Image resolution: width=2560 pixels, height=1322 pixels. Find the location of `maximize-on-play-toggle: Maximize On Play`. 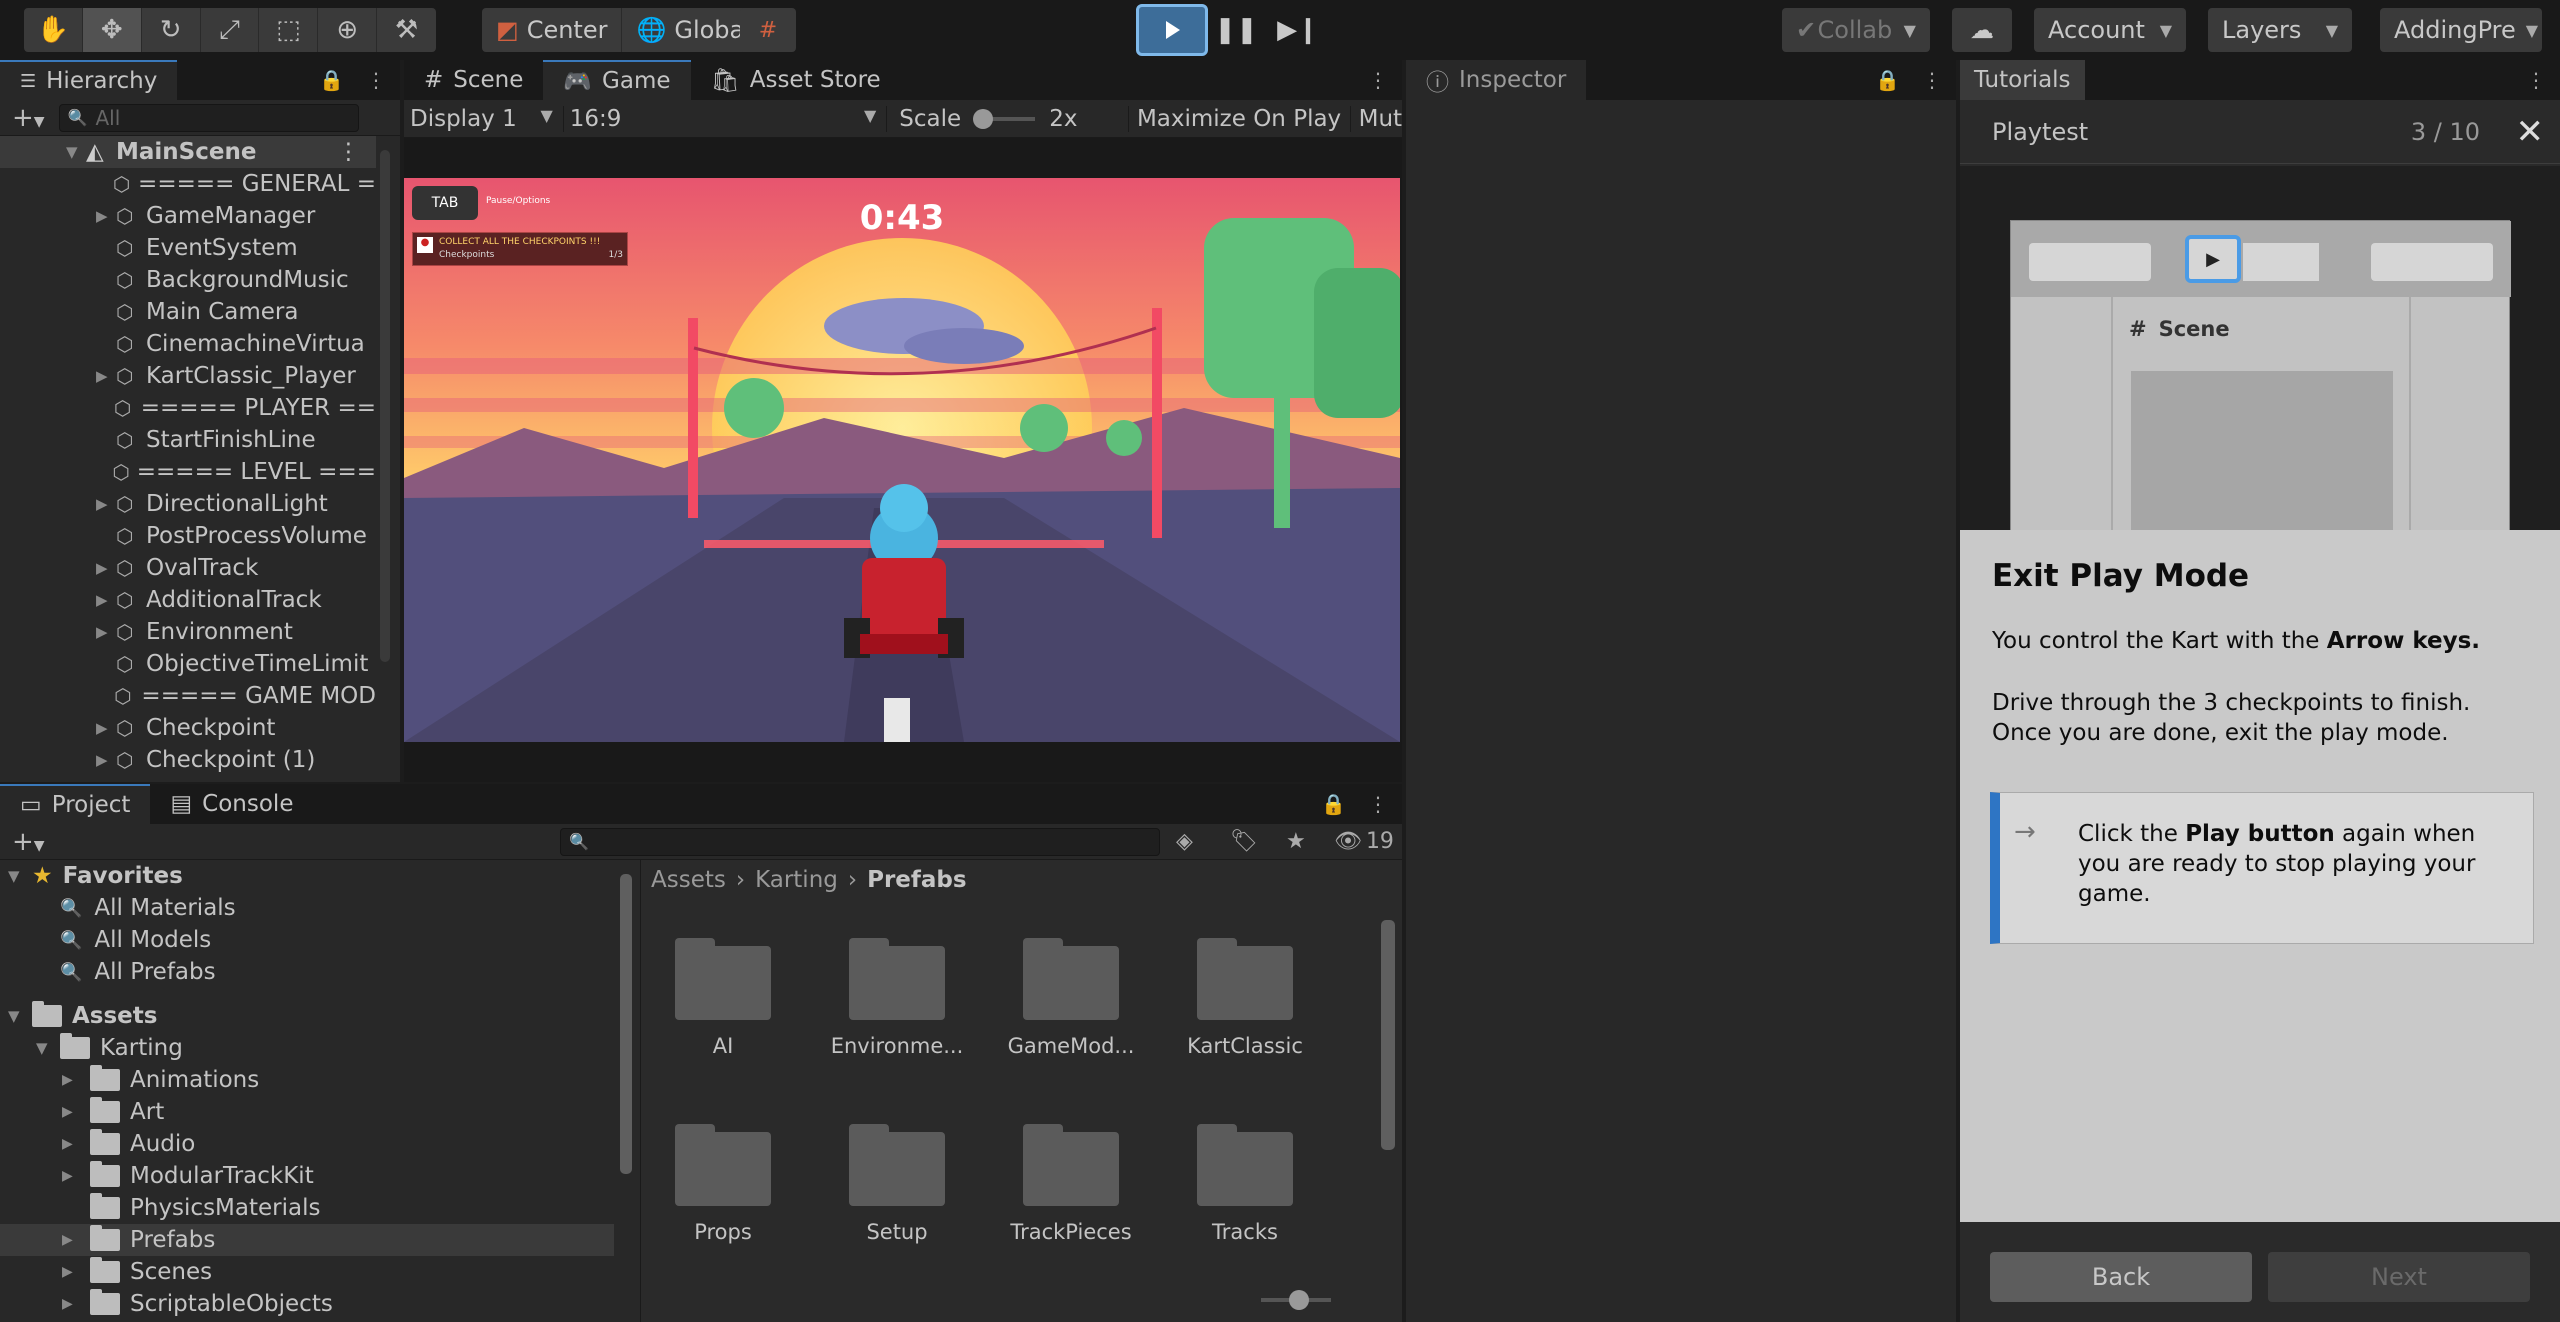

maximize-on-play-toggle: Maximize On Play is located at coordinates (1240, 118).